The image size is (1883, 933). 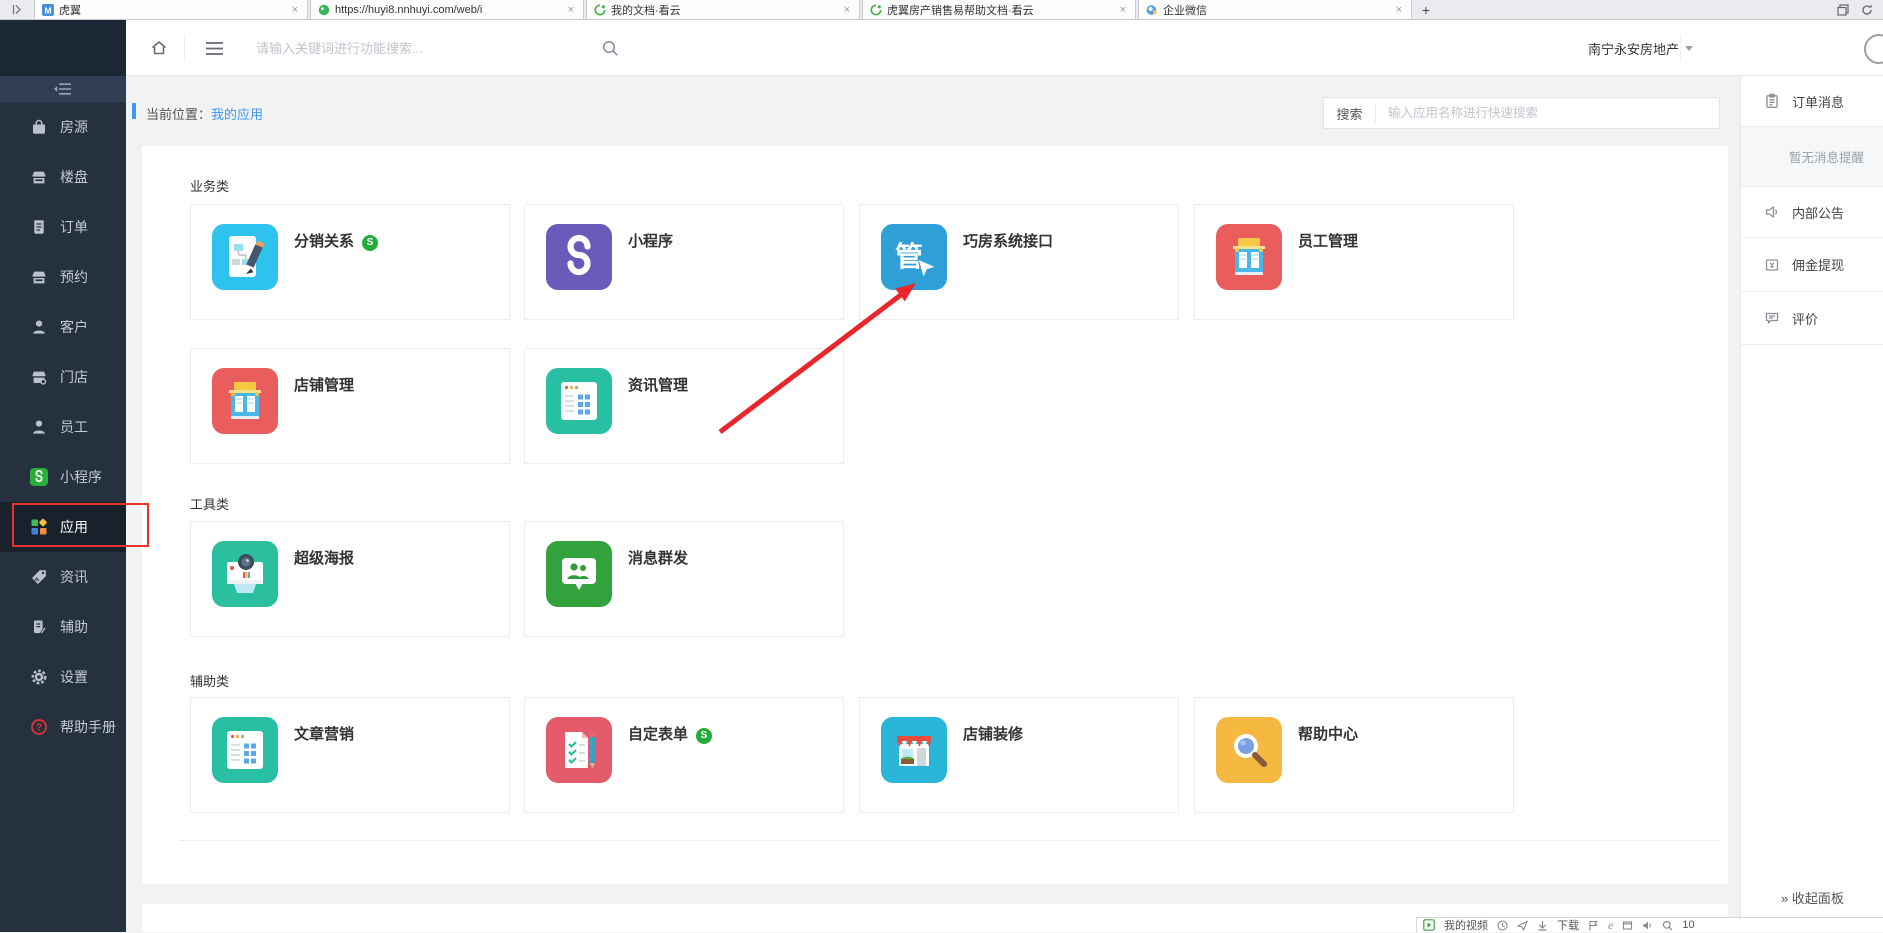 What do you see at coordinates (1805, 319) in the screenshot?
I see `panel-item-label: 评价` at bounding box center [1805, 319].